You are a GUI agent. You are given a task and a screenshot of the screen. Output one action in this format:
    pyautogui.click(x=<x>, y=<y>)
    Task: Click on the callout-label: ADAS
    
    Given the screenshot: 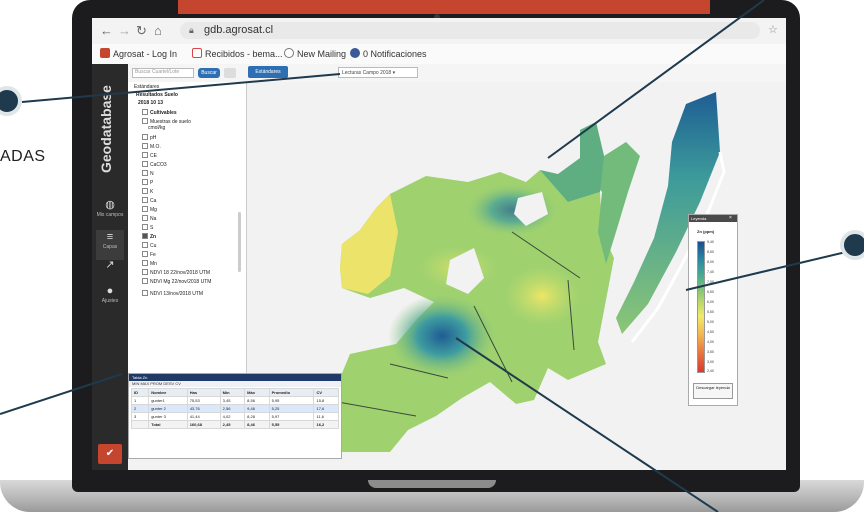 What is the action you would take?
    pyautogui.click(x=23, y=156)
    